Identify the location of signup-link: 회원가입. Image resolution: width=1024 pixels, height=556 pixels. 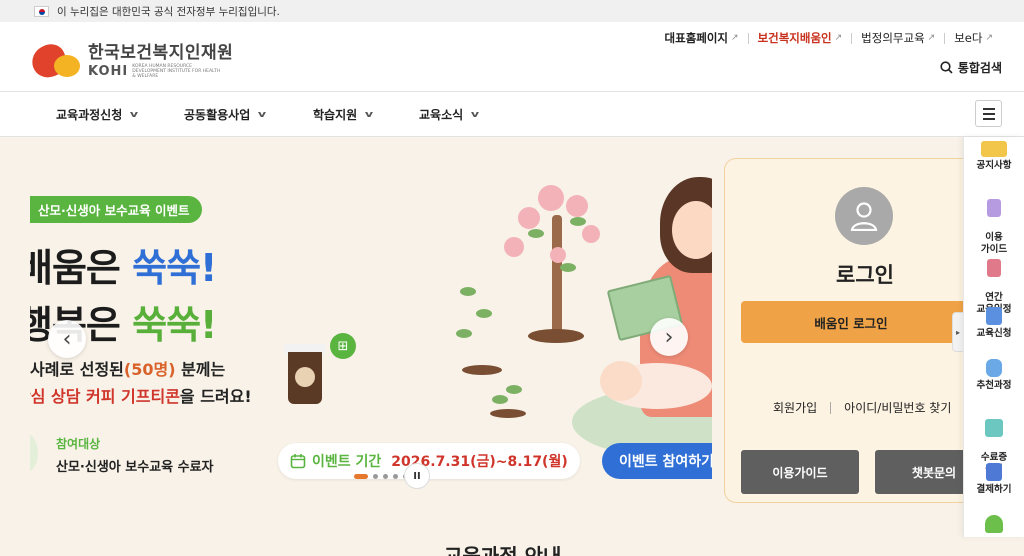
(795, 407).